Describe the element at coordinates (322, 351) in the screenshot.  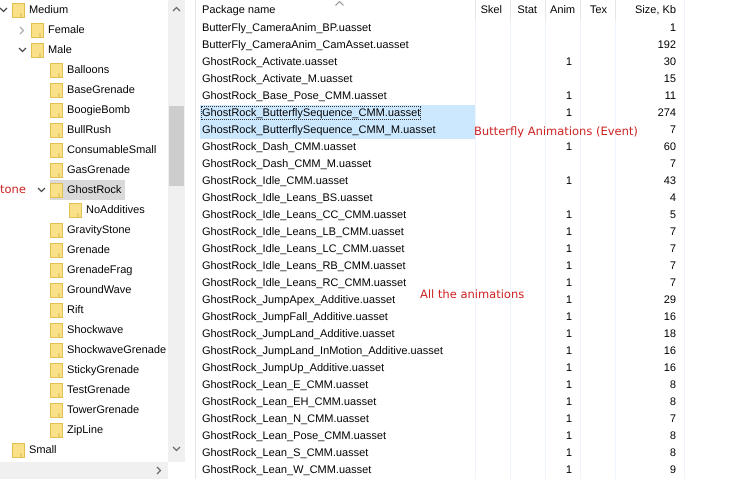
I see `package-name: GhostRock_JumpLand_InMotion_Additive.uasset` at that location.